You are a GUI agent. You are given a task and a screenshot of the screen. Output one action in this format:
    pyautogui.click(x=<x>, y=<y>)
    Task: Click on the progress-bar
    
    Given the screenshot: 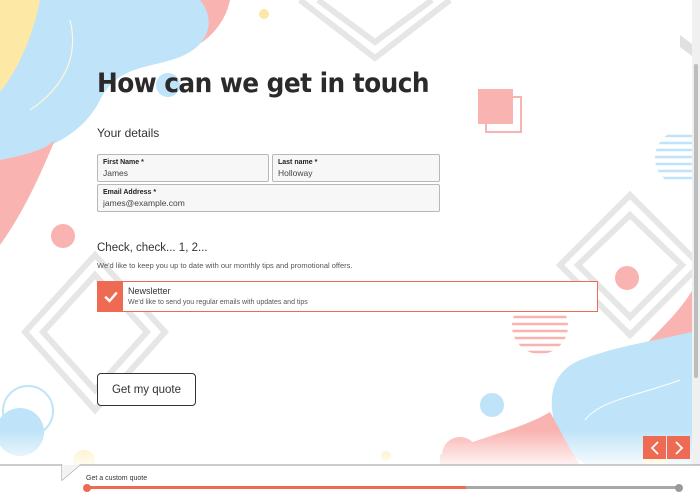 What is the action you would take?
    pyautogui.click(x=383, y=487)
    